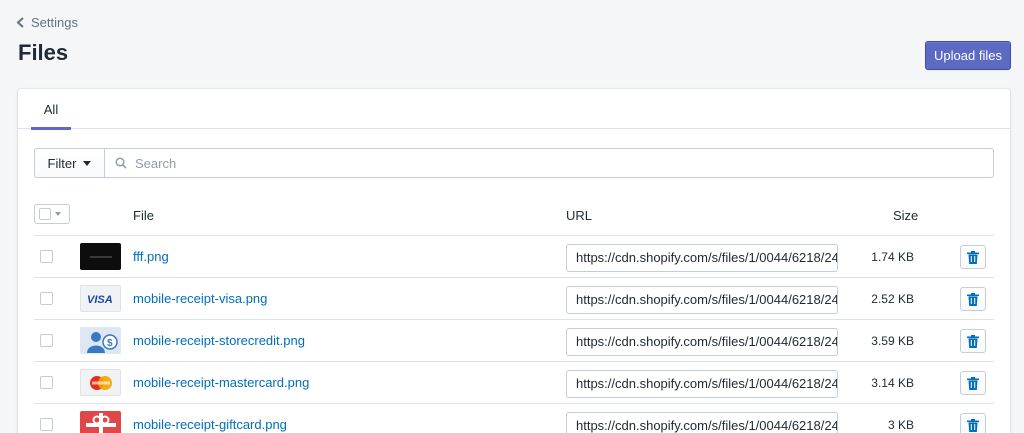 This screenshot has width=1024, height=433. What do you see at coordinates (143, 215) in the screenshot?
I see `column-header-file: File` at bounding box center [143, 215].